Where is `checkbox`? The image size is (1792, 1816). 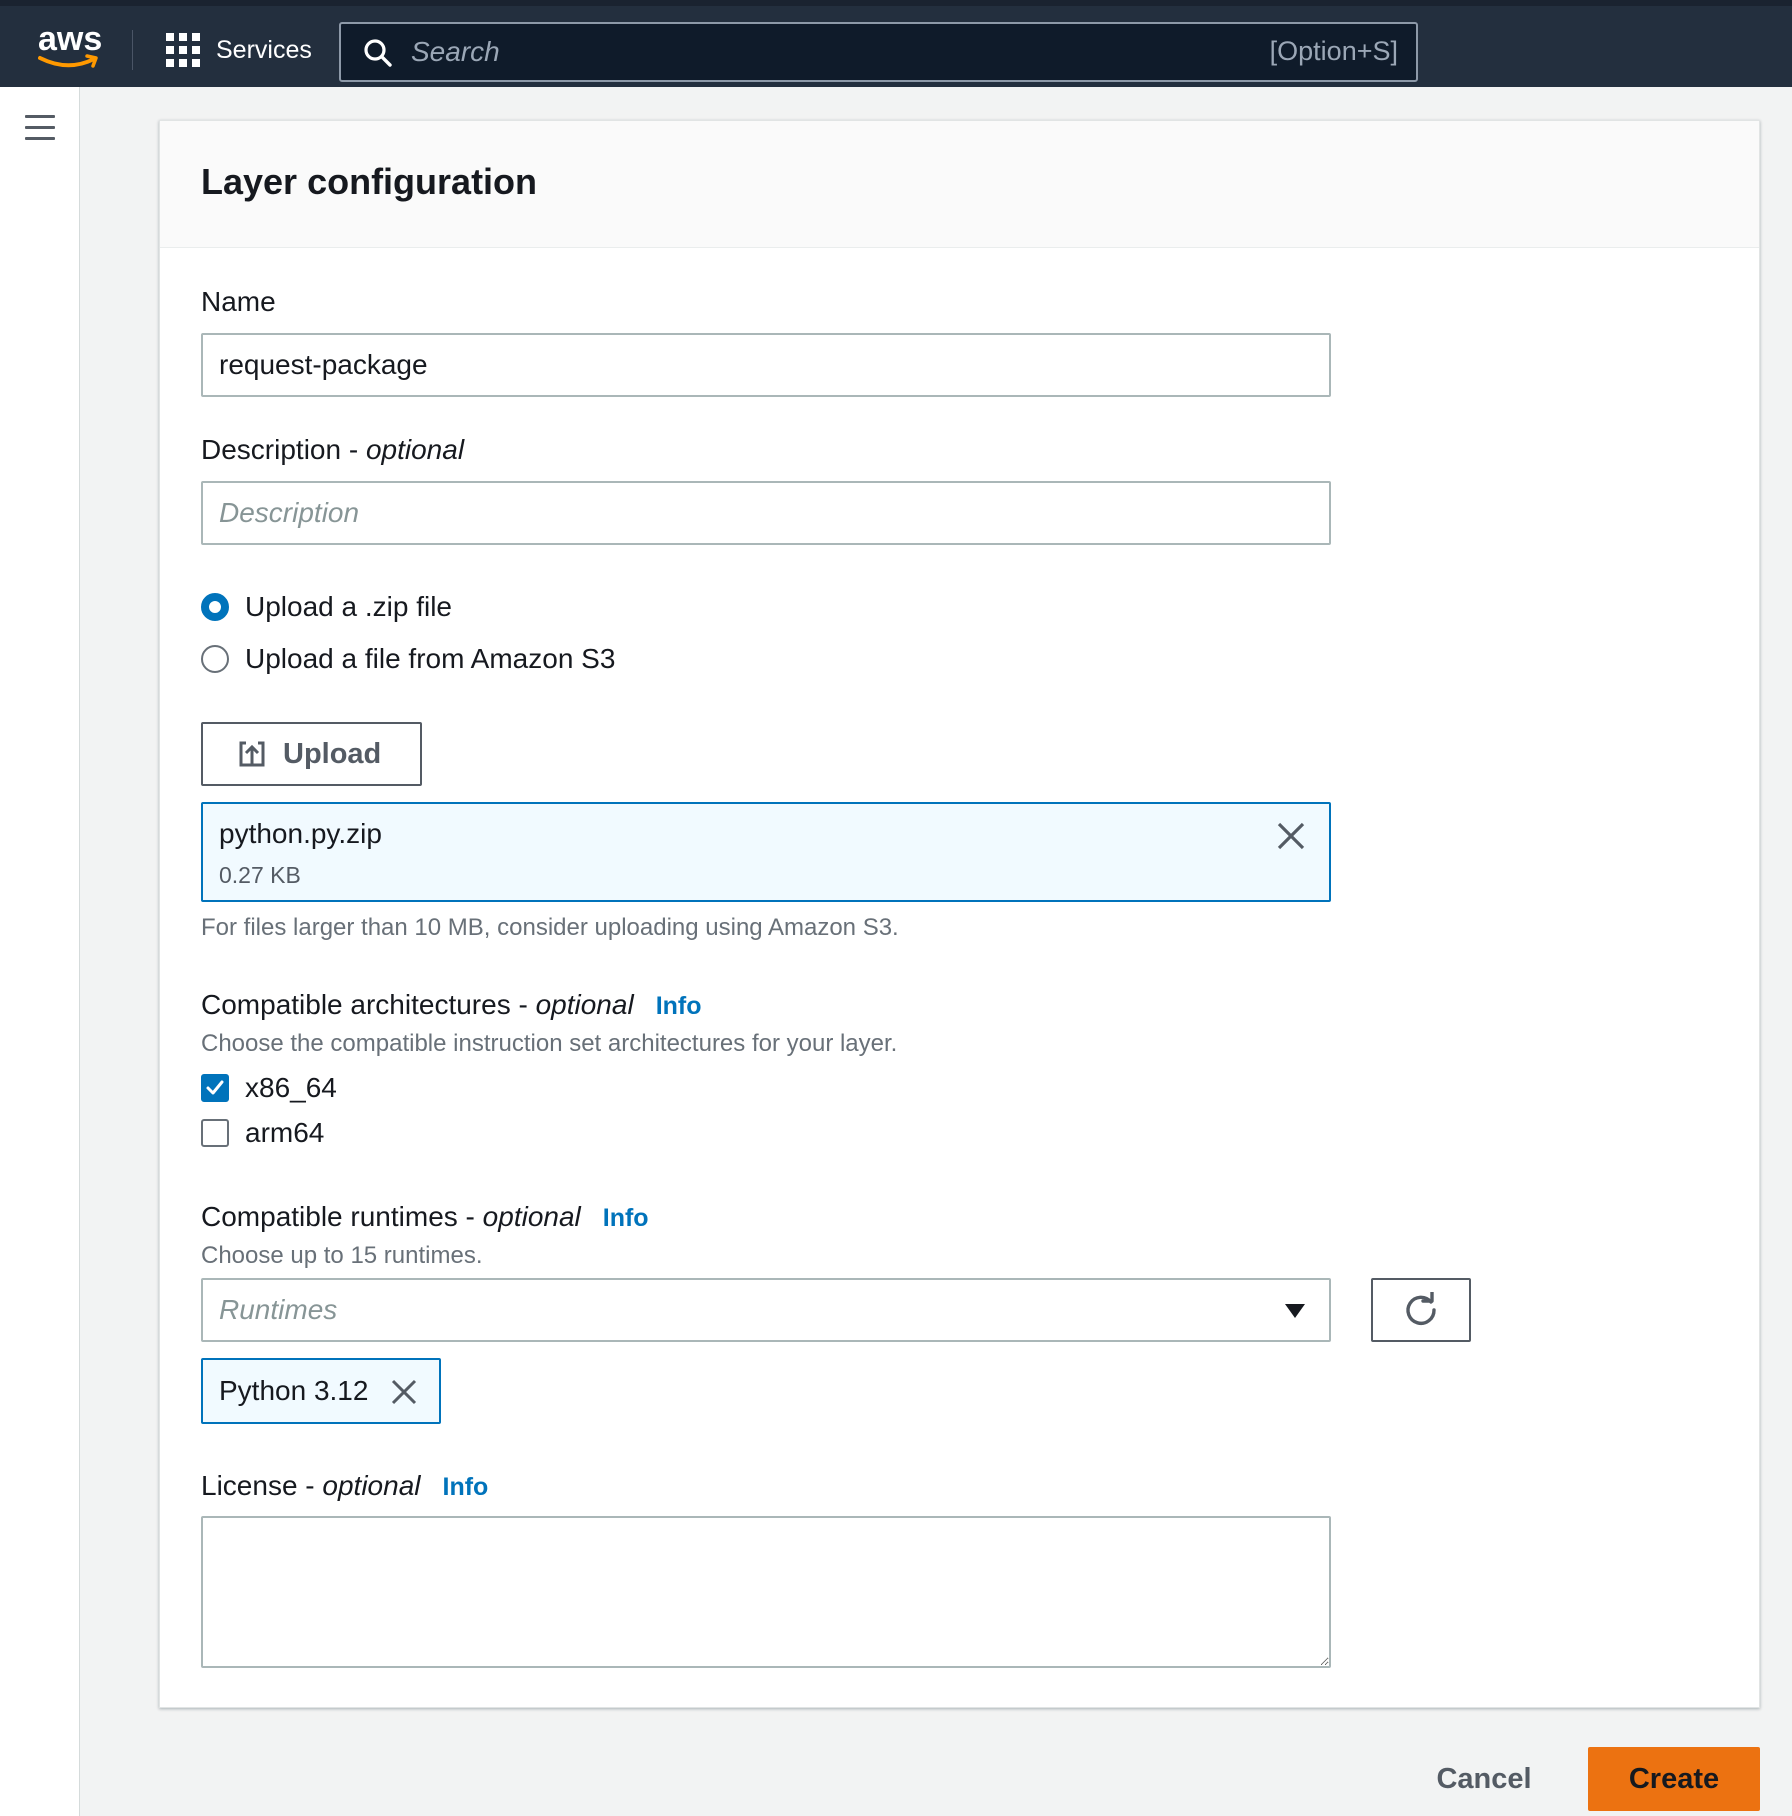
checkbox is located at coordinates (215, 1133).